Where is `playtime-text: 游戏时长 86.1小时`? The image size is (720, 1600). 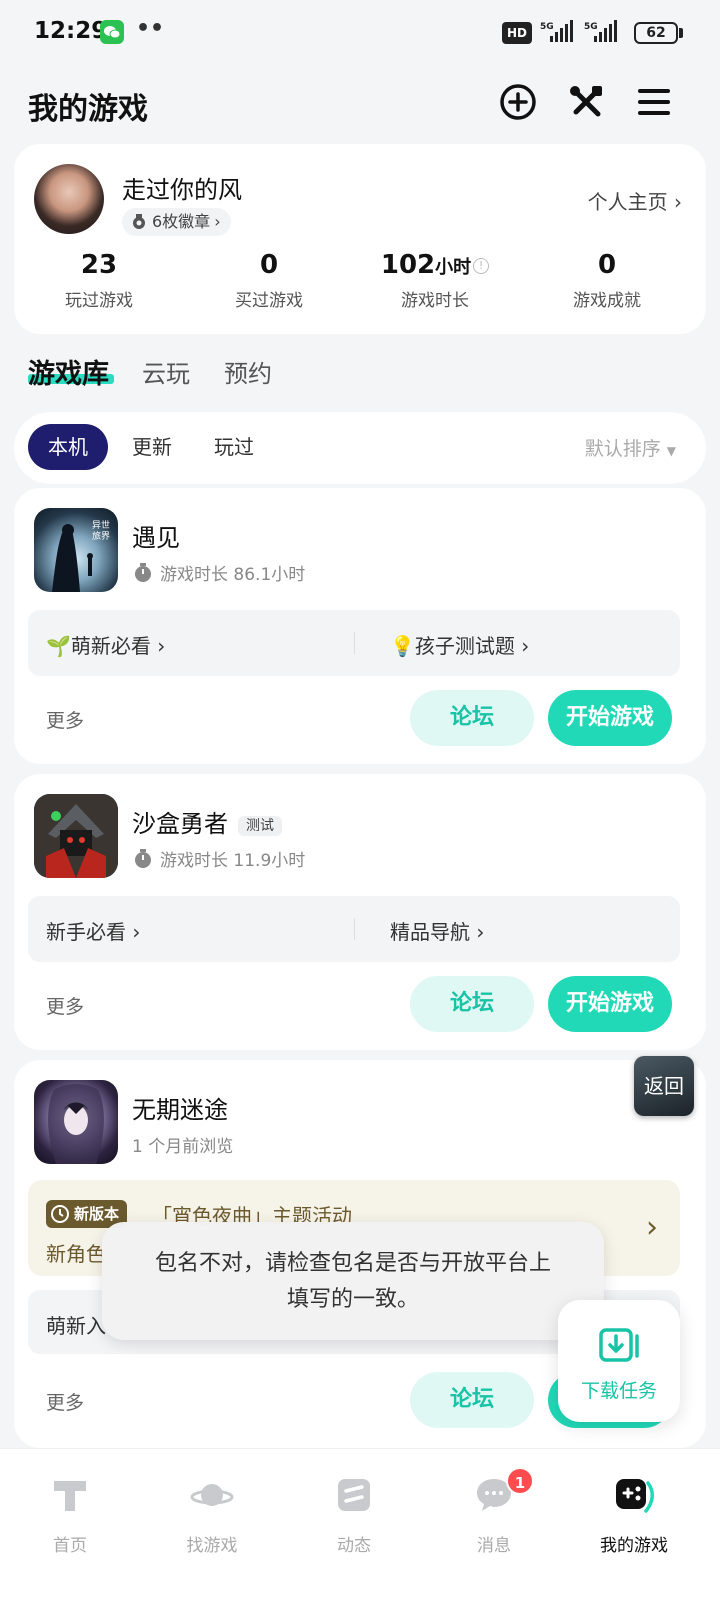 playtime-text: 游戏时长 86.1小时 is located at coordinates (233, 575).